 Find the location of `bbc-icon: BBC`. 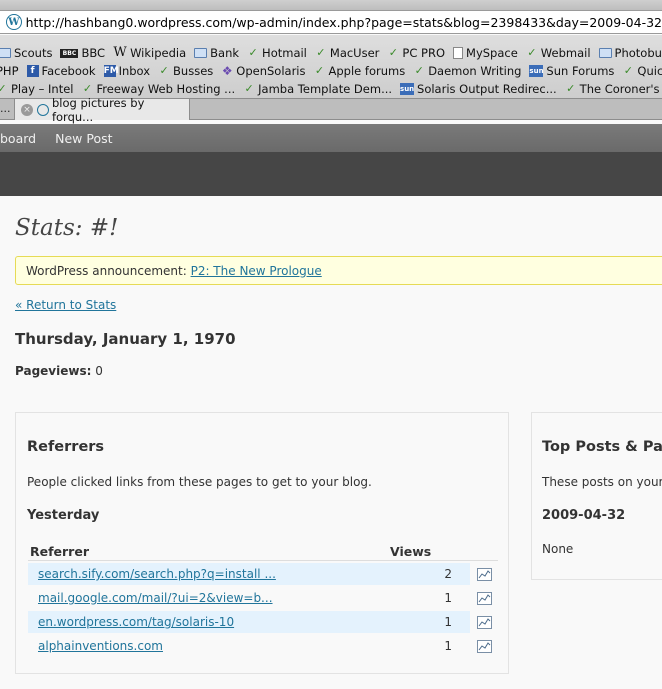

bbc-icon: BBC is located at coordinates (69, 53).